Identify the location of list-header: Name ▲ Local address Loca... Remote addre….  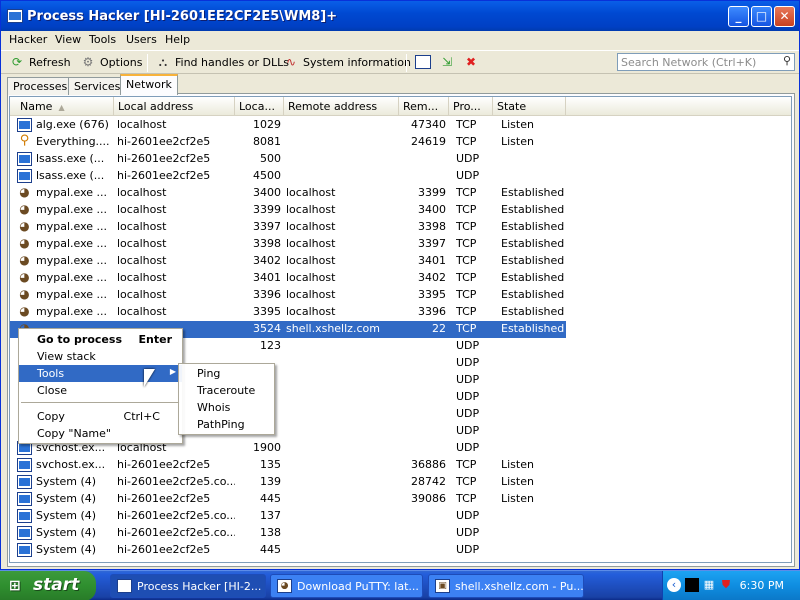
(400, 106).